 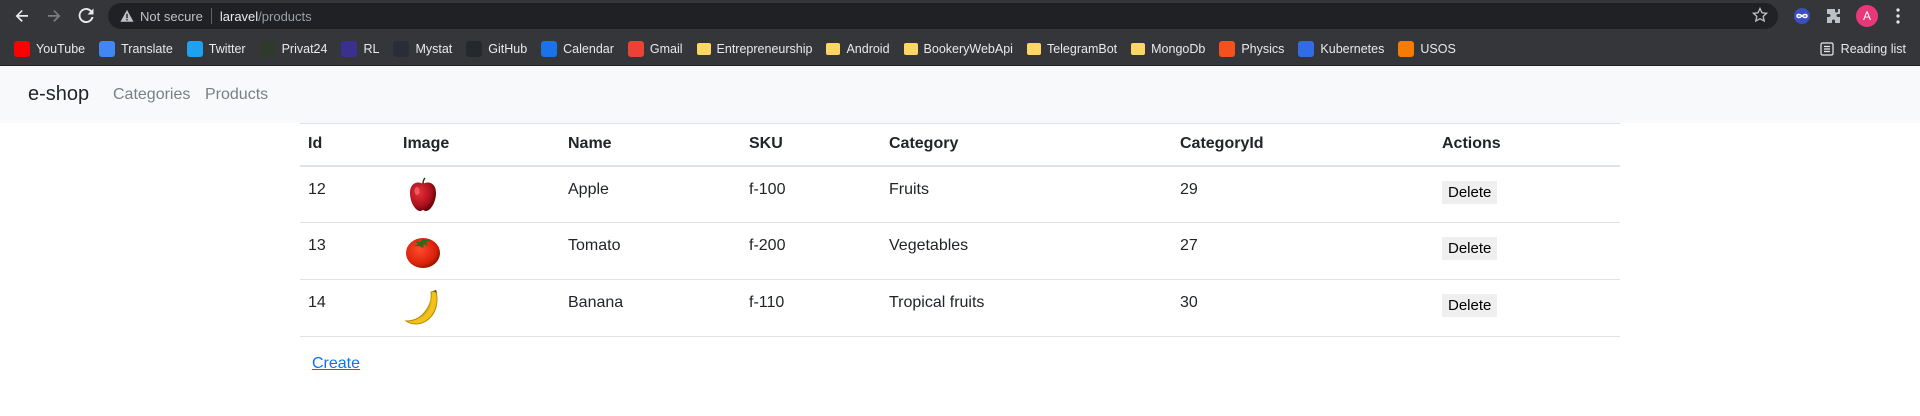 What do you see at coordinates (650, 194) in the screenshot?
I see `cell-name: Apple` at bounding box center [650, 194].